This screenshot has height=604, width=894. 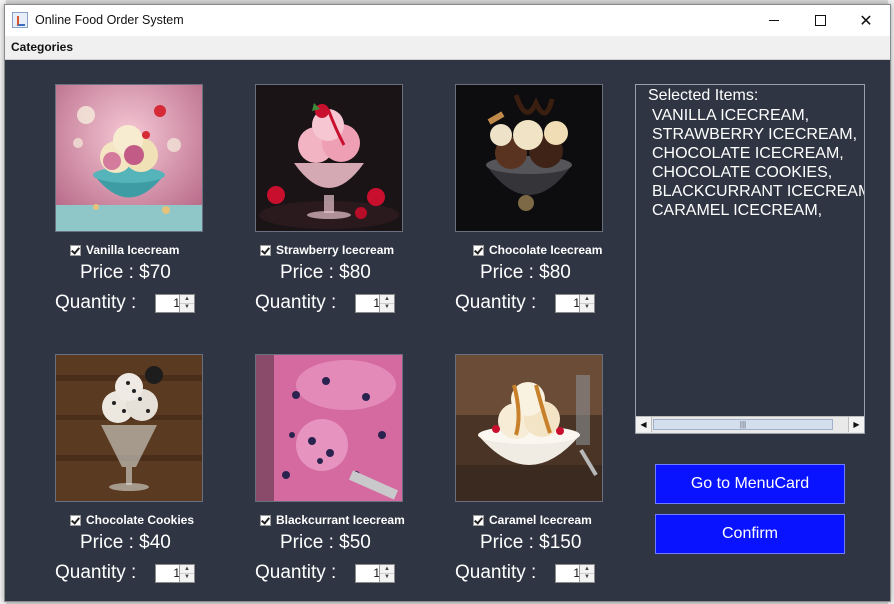 What do you see at coordinates (750, 484) in the screenshot?
I see `go-to-menucard-button: Go to MenuCard` at bounding box center [750, 484].